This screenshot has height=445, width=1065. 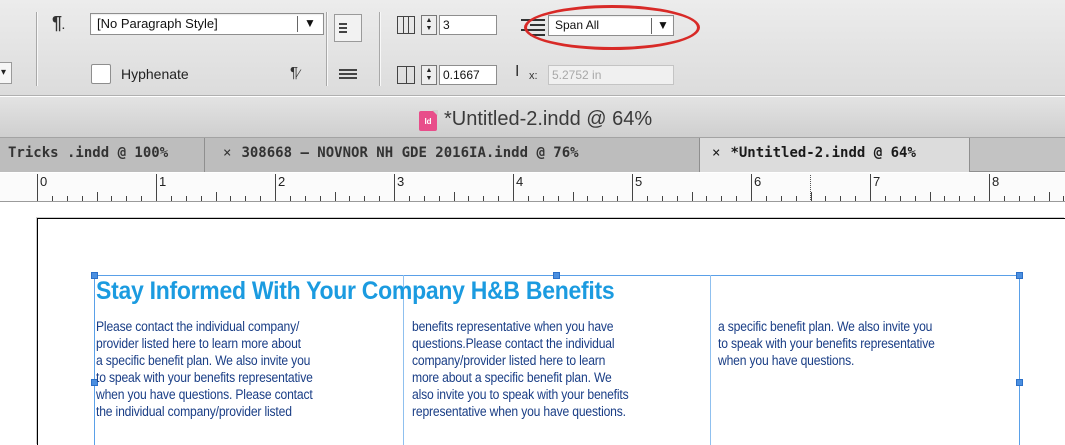 What do you see at coordinates (282, 181) in the screenshot?
I see `ruler-number: 2` at bounding box center [282, 181].